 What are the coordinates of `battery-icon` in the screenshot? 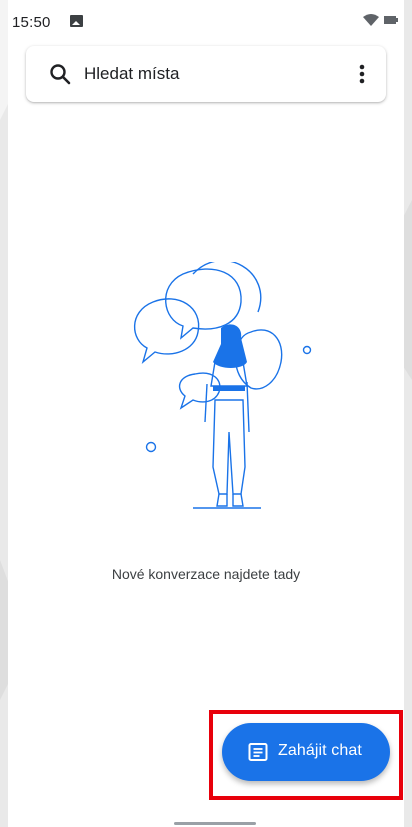 It's located at (391, 20).